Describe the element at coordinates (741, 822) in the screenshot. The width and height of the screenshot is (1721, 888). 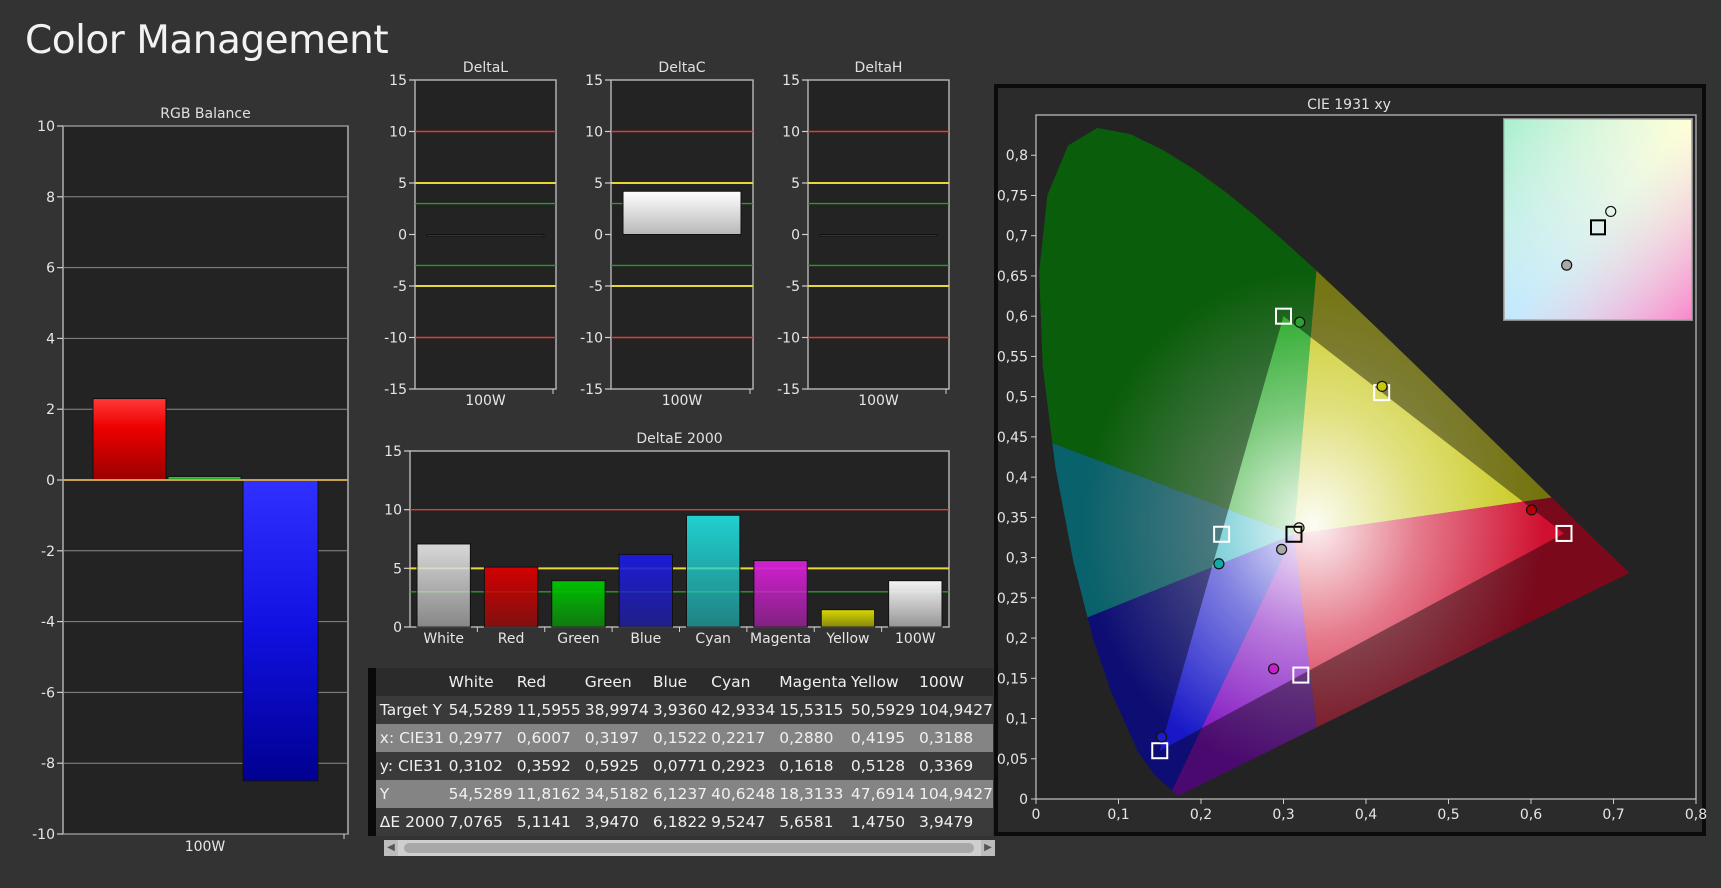
I see `table-cell: 9,5247` at that location.